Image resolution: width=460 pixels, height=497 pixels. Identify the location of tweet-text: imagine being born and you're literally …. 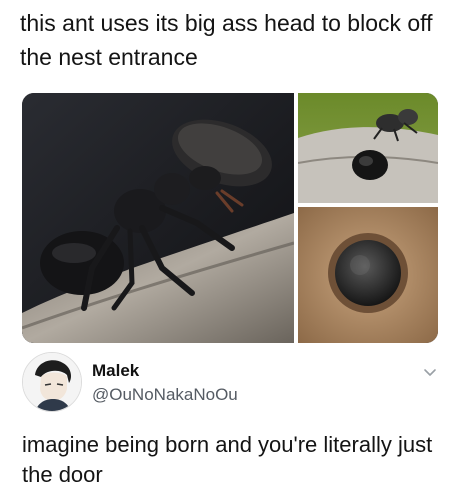
(227, 459).